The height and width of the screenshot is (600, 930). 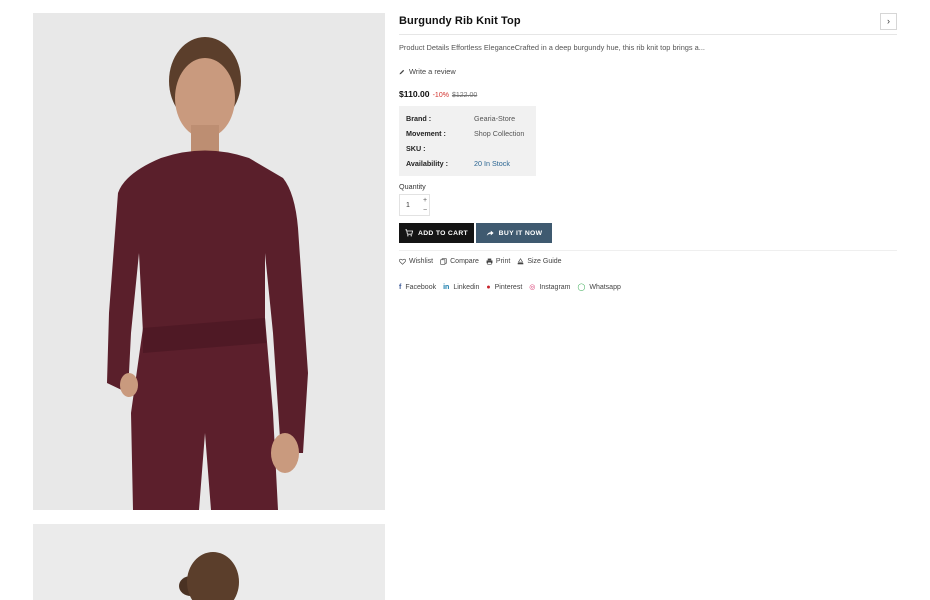 I want to click on whatsapp-label: Whatsapp, so click(x=605, y=287).